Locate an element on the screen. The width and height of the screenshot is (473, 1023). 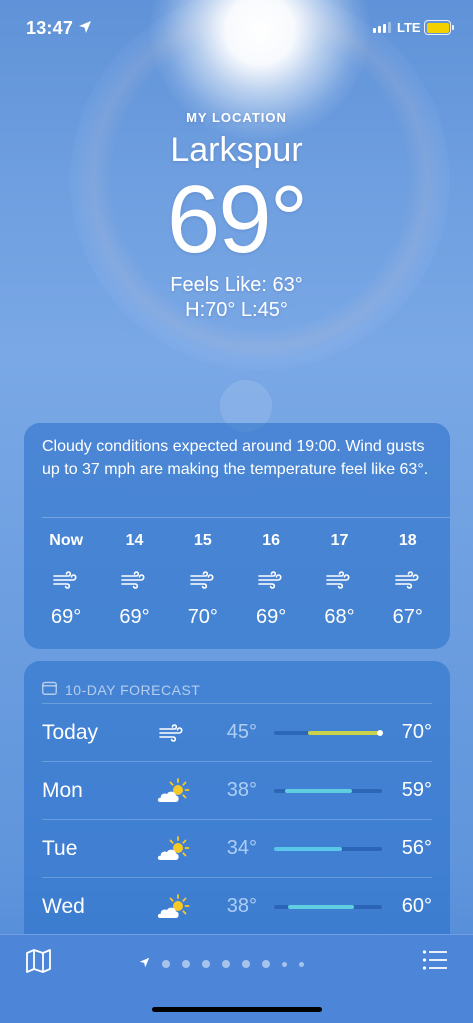
high-temperature: 59° is located at coordinates (416, 790).